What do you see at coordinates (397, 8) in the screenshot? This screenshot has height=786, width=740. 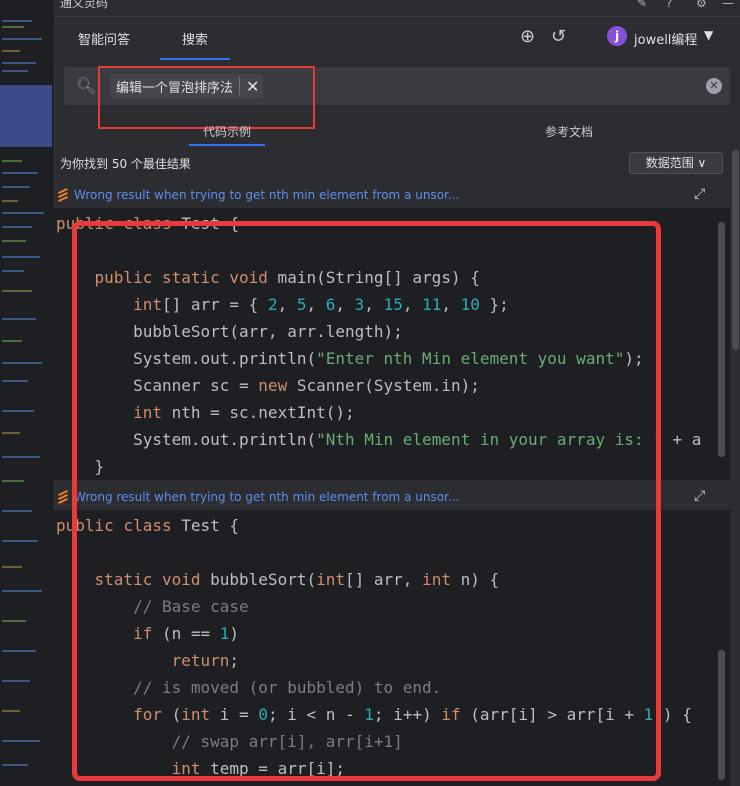 I see `title-bar: 通义灵码 ✎ ? ⚙ —` at bounding box center [397, 8].